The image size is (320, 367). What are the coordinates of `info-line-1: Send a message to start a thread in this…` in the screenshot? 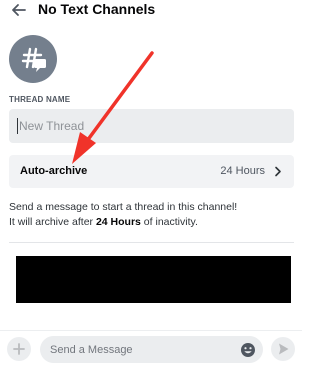 It's located at (123, 207).